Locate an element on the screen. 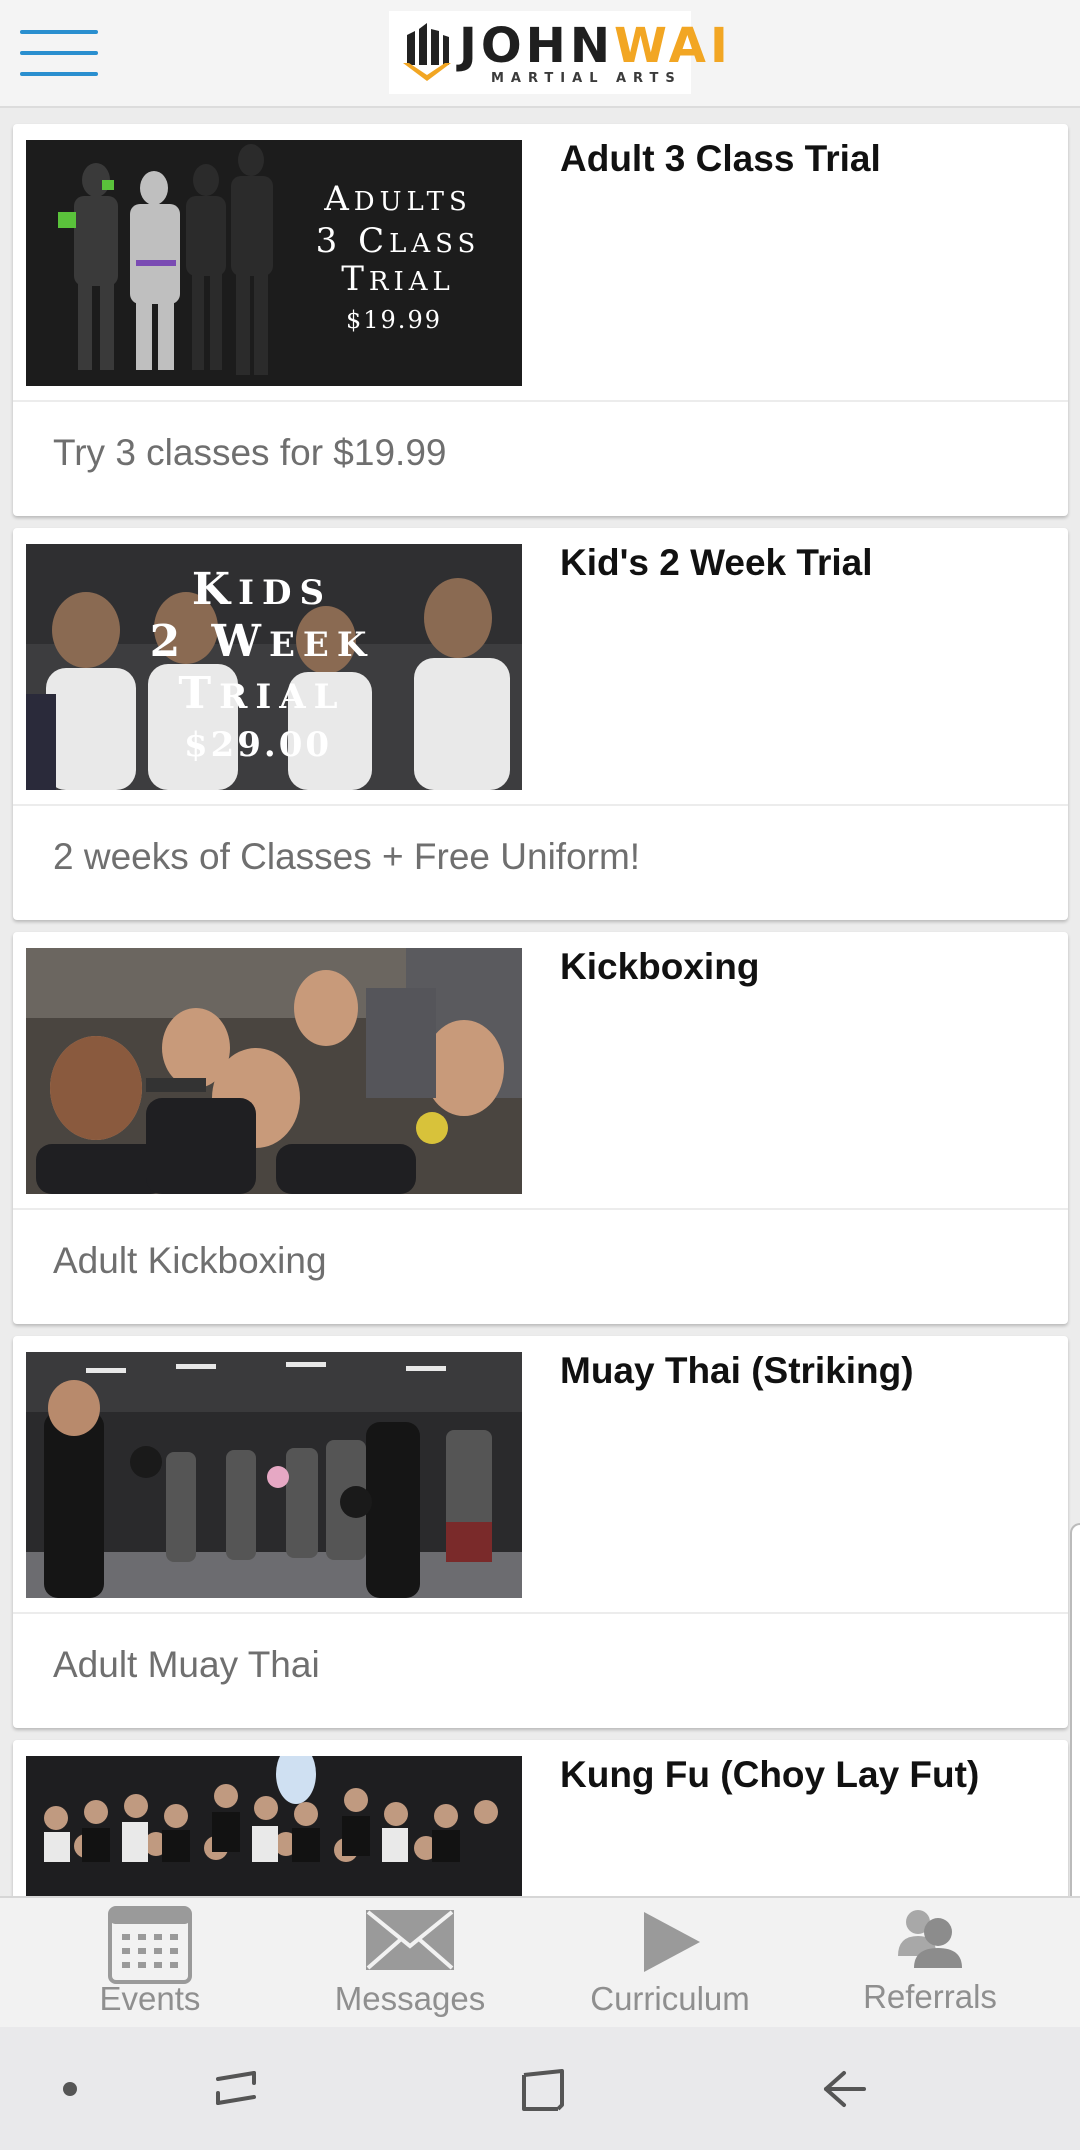 This screenshot has width=1080, height=2150. program-title: Kung Fu (Choy Lay Fut) is located at coordinates (770, 1774).